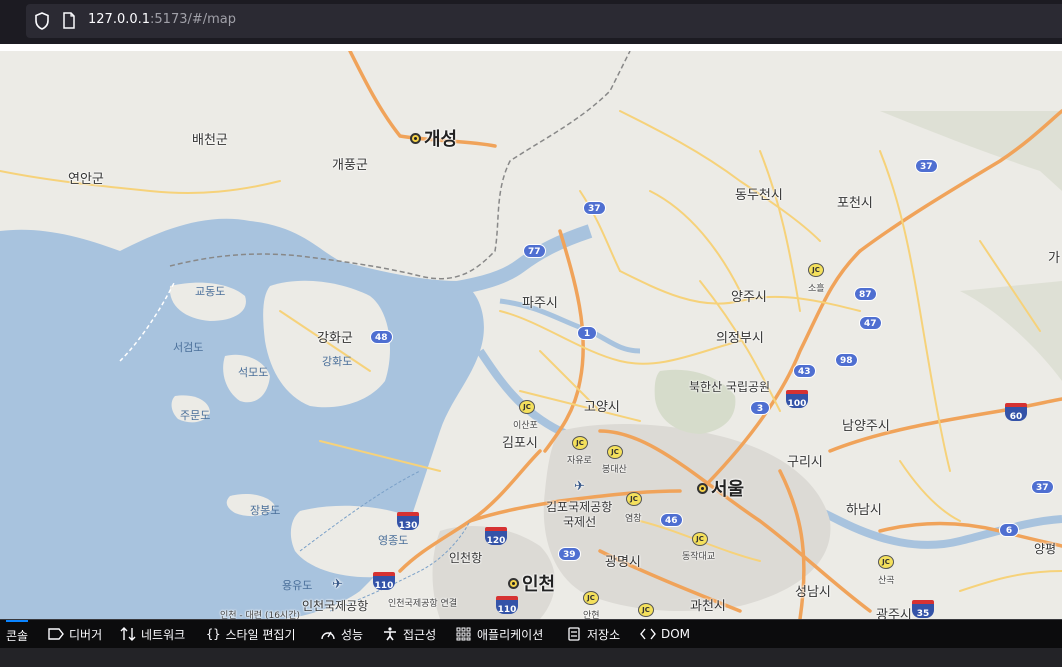  What do you see at coordinates (866, 426) in the screenshot?
I see `place-label: 남양주시` at bounding box center [866, 426].